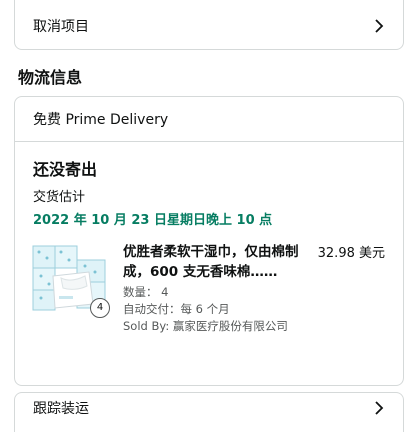 The height and width of the screenshot is (432, 420). What do you see at coordinates (61, 409) in the screenshot?
I see `track-shipment-label: 跟踪装运` at bounding box center [61, 409].